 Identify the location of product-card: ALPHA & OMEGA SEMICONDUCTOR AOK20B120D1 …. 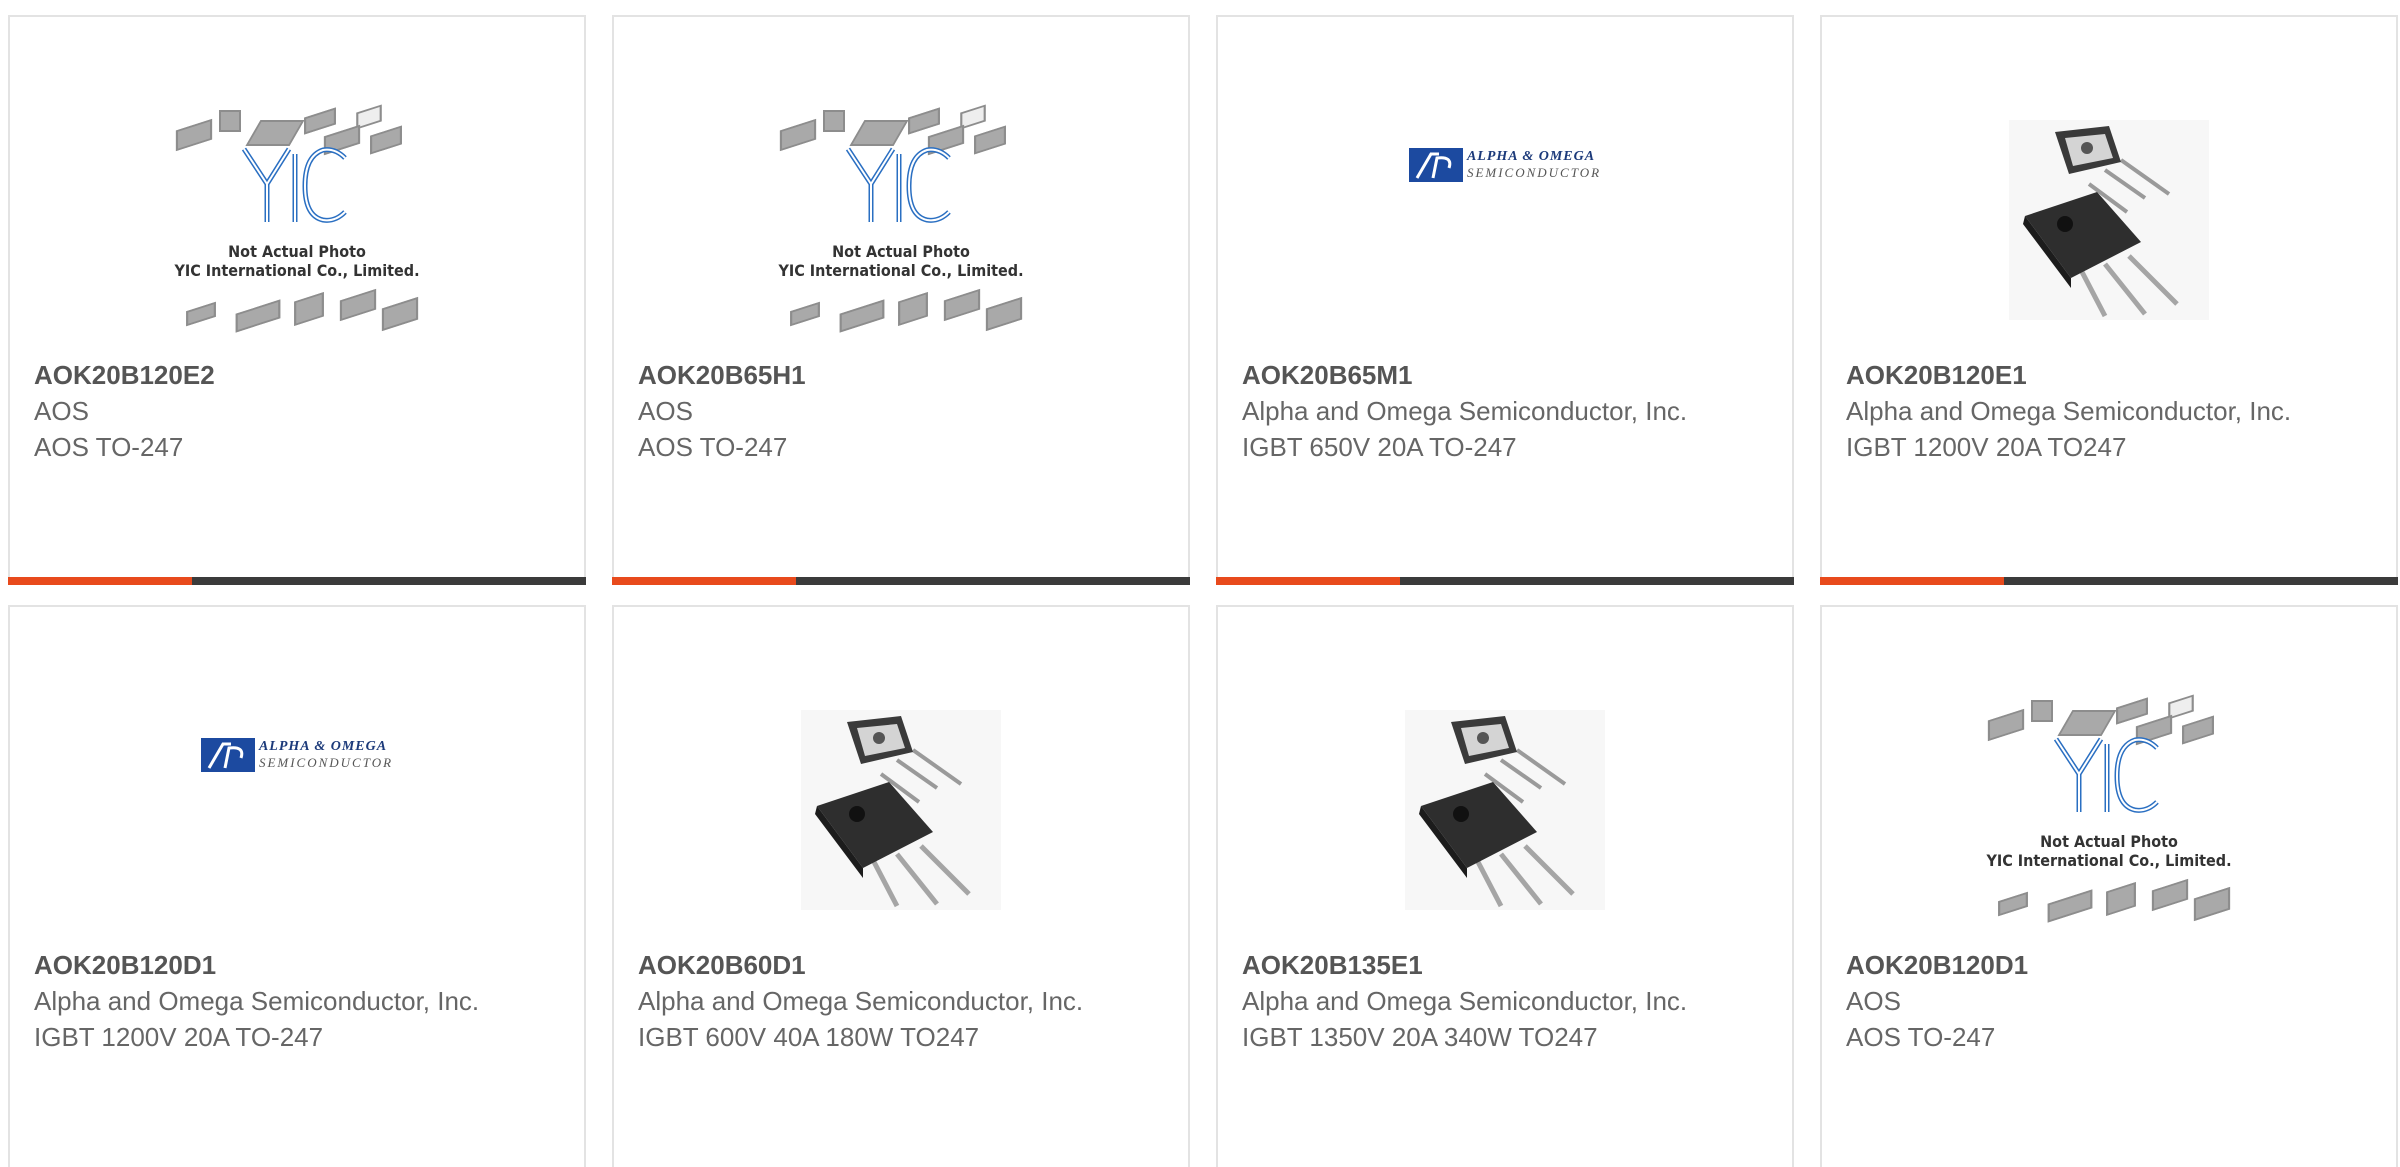
(297, 886).